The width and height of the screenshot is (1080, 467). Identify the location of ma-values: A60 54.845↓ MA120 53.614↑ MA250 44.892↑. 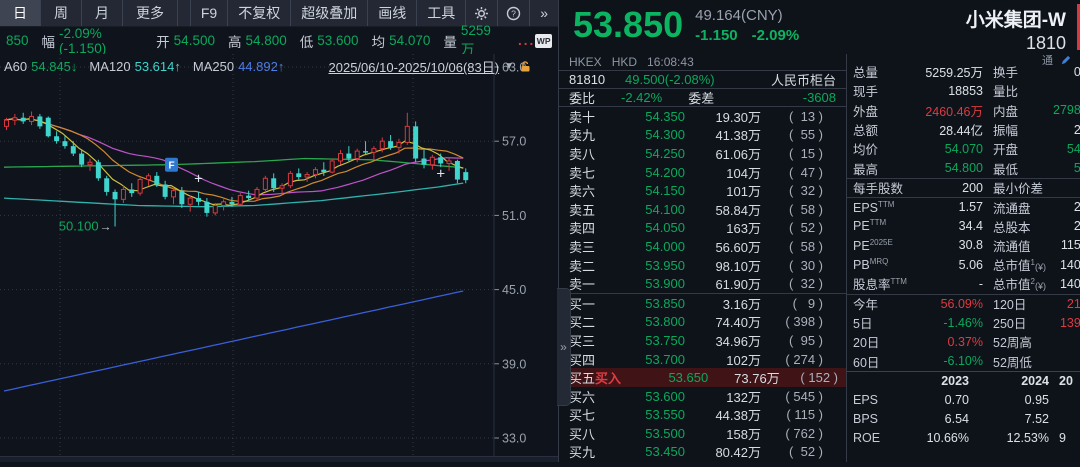
(150, 66).